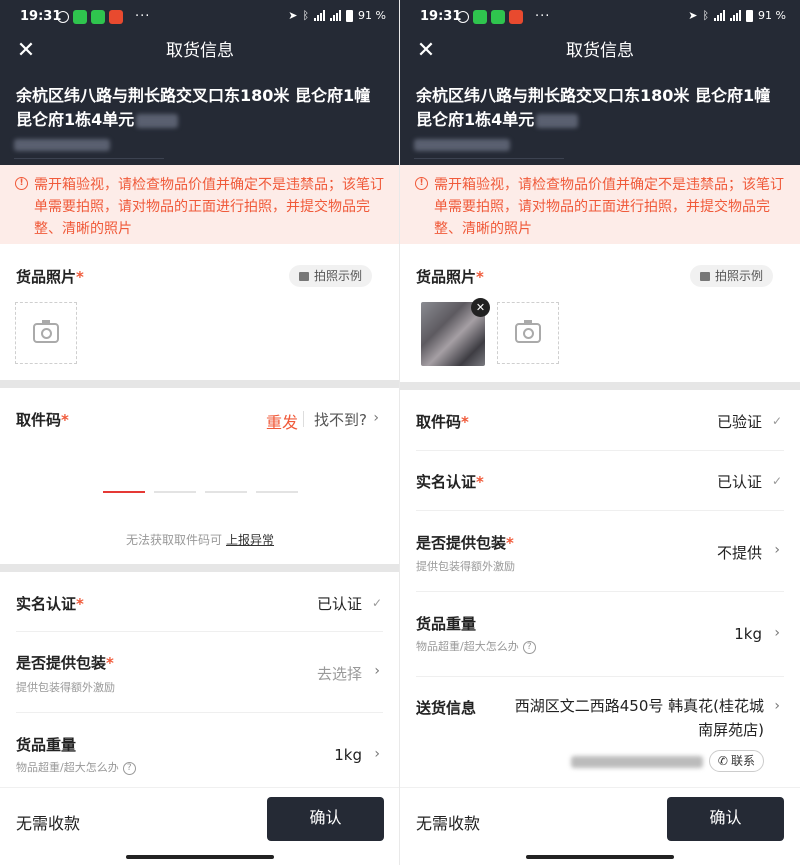 This screenshot has height=865, width=800. What do you see at coordinates (600, 420) in the screenshot?
I see `pickup-code-row: 取件码* 已验证 ✓` at bounding box center [600, 420].